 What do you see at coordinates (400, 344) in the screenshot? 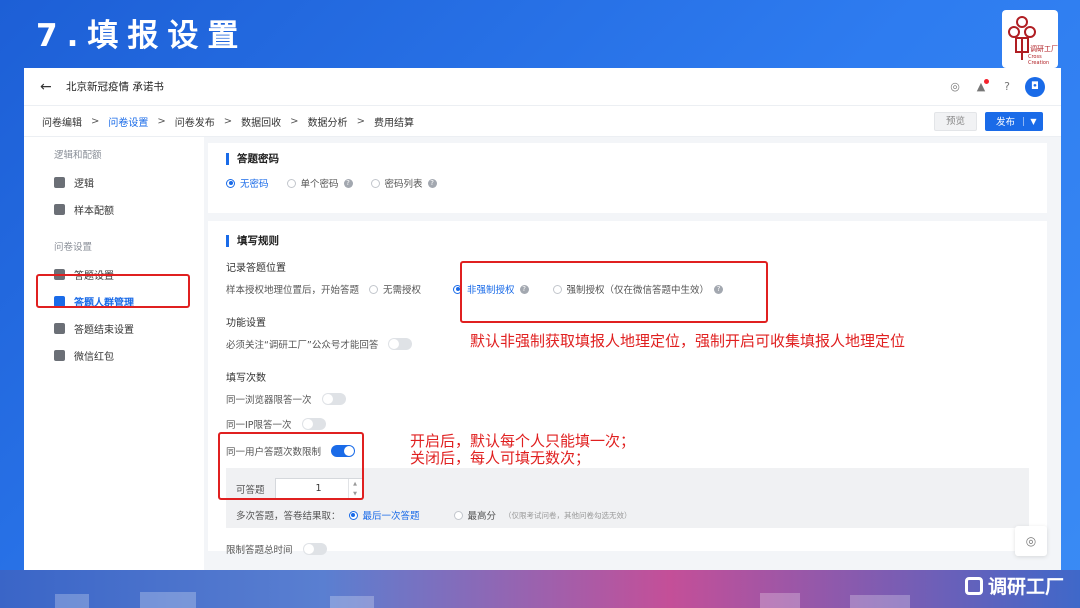
I see `follow-toggle` at bounding box center [400, 344].